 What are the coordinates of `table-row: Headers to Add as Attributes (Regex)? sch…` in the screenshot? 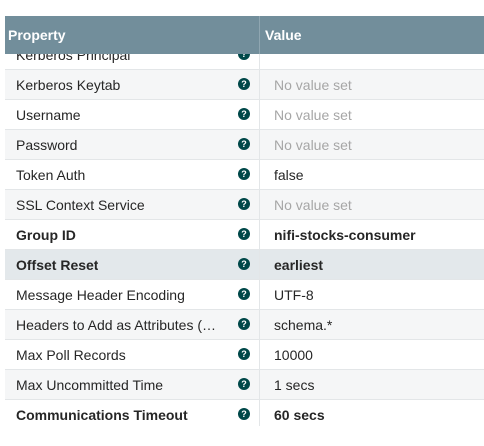 It's located at (244, 325).